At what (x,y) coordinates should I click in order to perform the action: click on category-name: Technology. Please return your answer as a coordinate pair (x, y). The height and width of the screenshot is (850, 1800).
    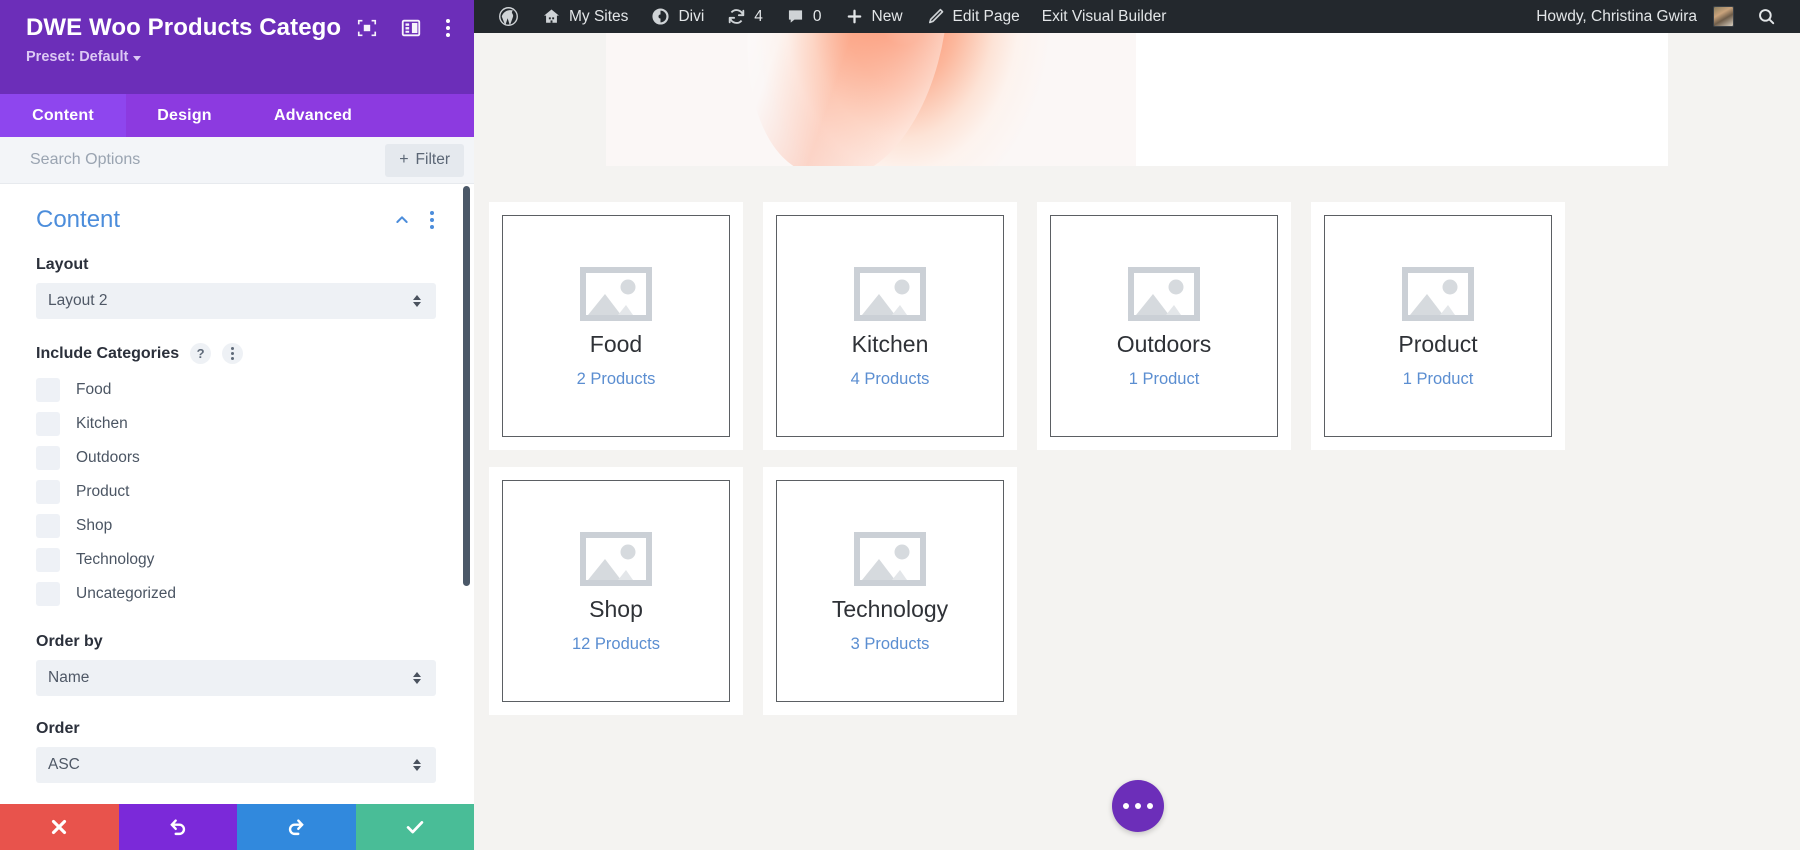
    Looking at the image, I should click on (890, 608).